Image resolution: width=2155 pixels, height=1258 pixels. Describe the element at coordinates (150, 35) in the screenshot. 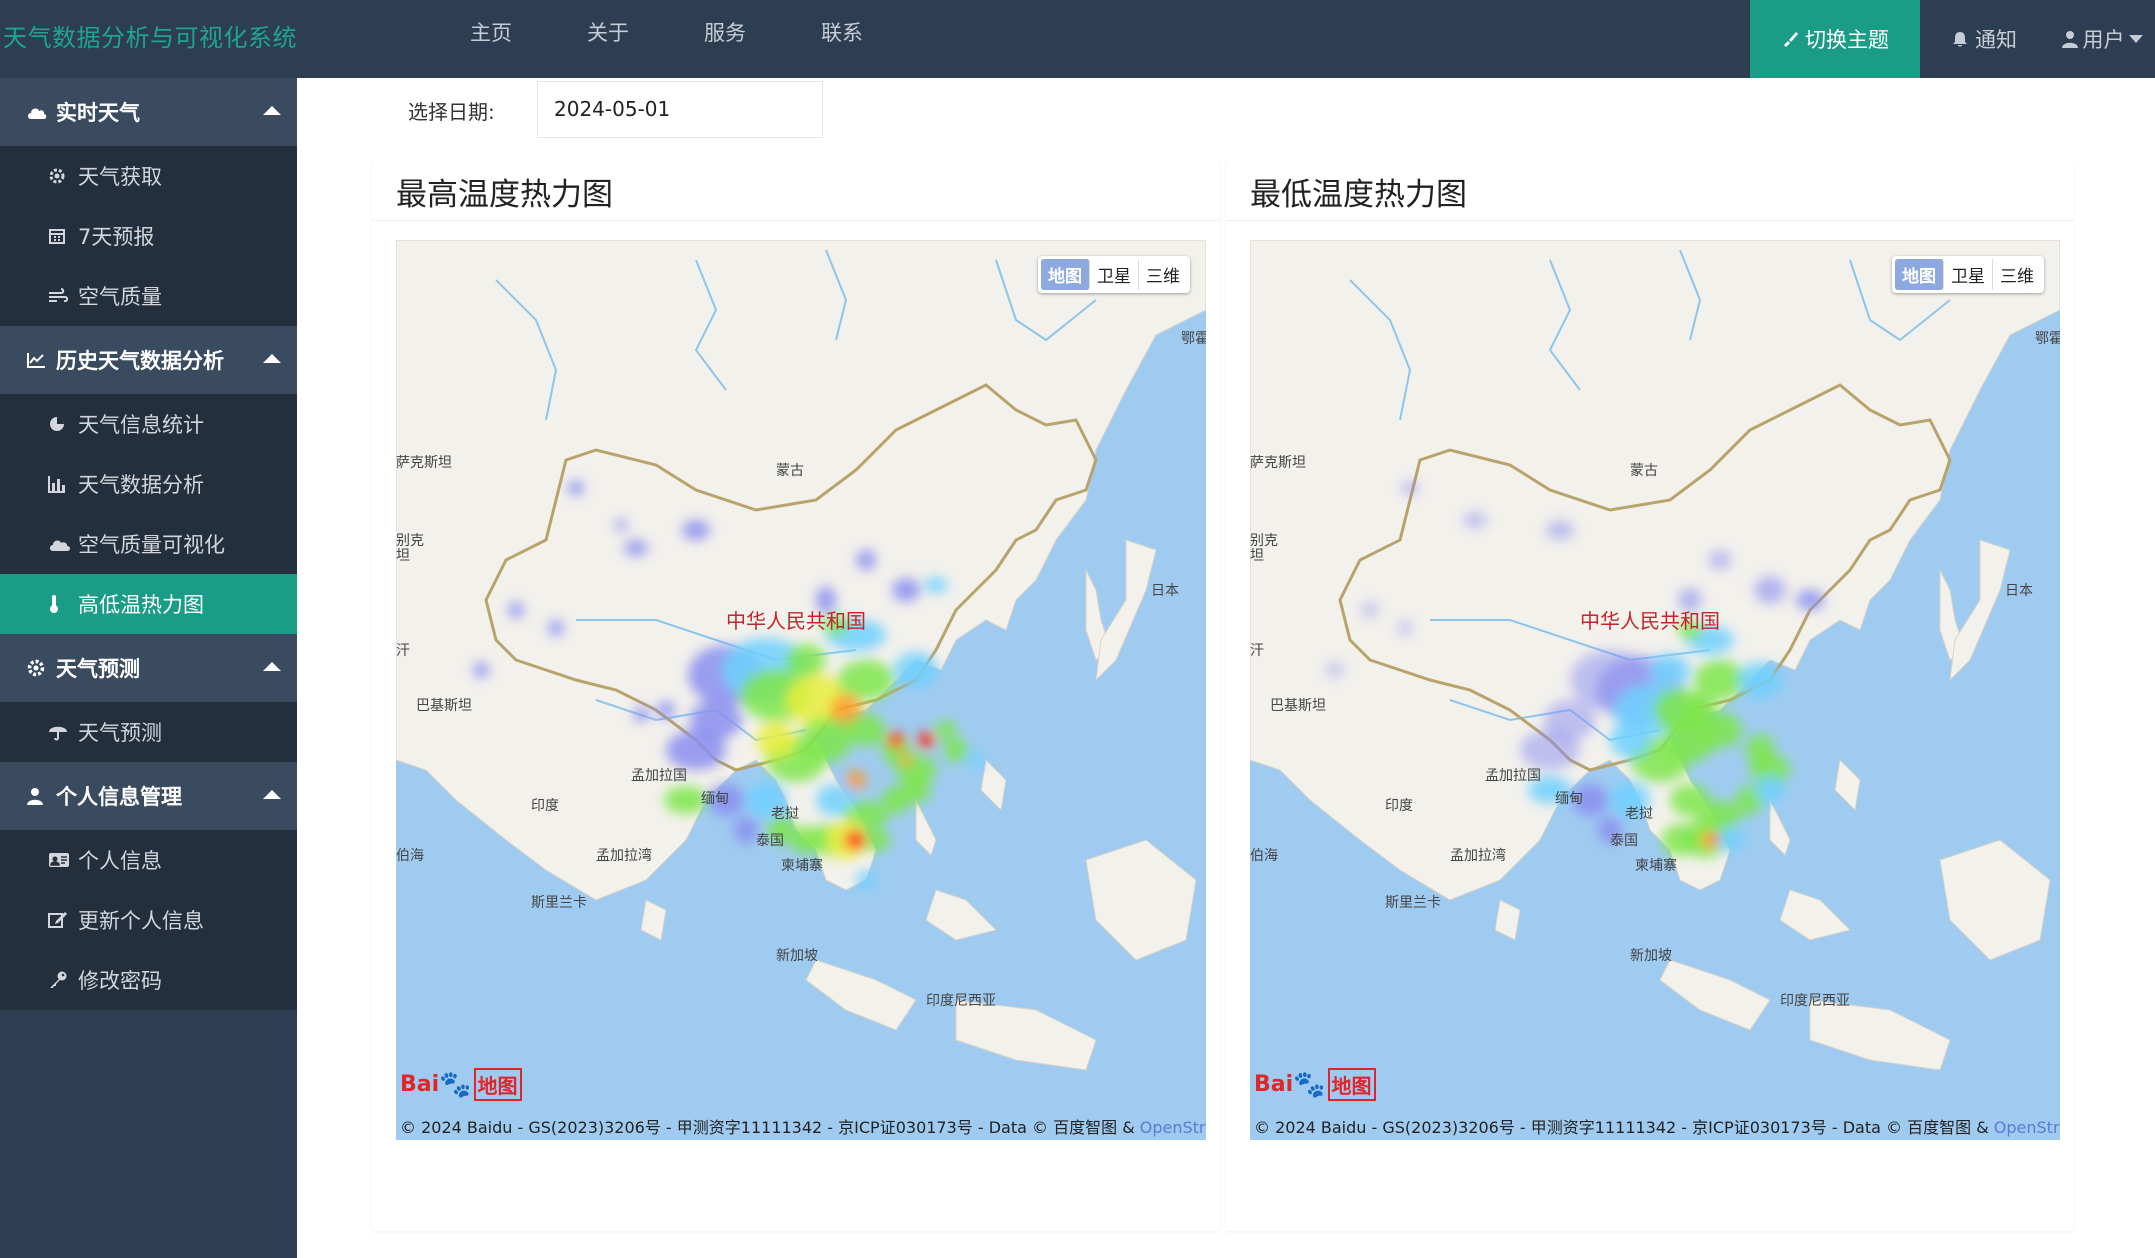

I see `app-title: 天气数据分析与可视化系统` at that location.